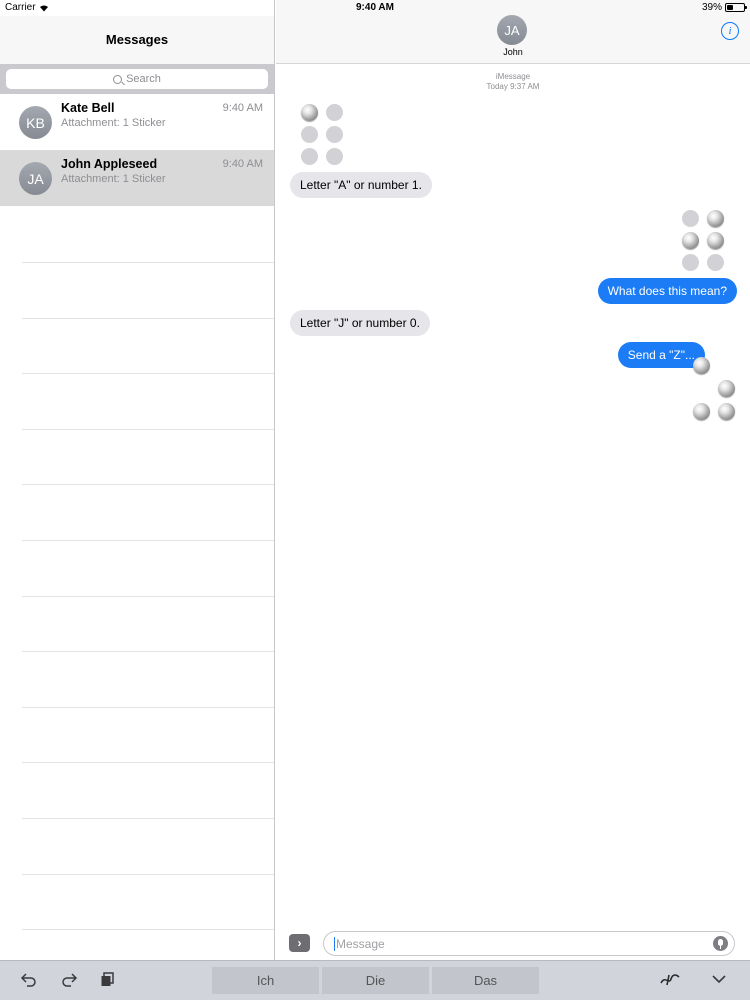  Describe the element at coordinates (334, 943) in the screenshot. I see `text-caret` at that location.